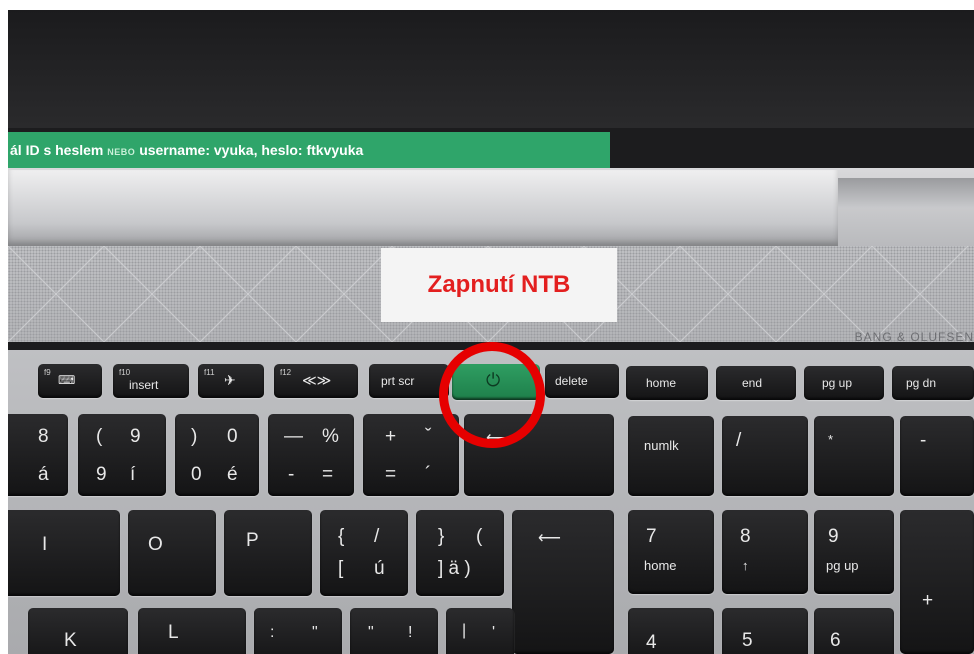  I want to click on prt-scr-label: prt scr, so click(398, 381).